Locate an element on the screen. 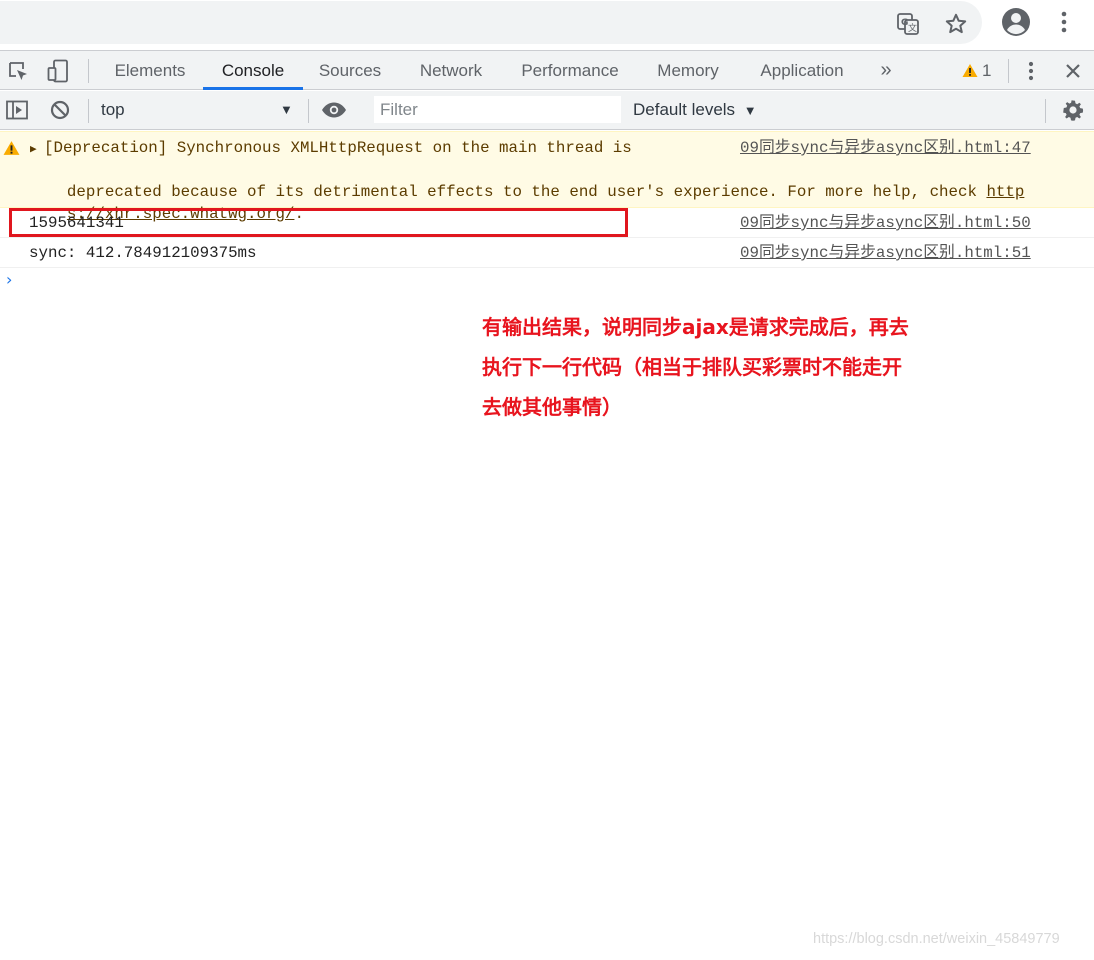 This screenshot has height=960, width=1094. browser-top-bar: G文 is located at coordinates (547, 24).